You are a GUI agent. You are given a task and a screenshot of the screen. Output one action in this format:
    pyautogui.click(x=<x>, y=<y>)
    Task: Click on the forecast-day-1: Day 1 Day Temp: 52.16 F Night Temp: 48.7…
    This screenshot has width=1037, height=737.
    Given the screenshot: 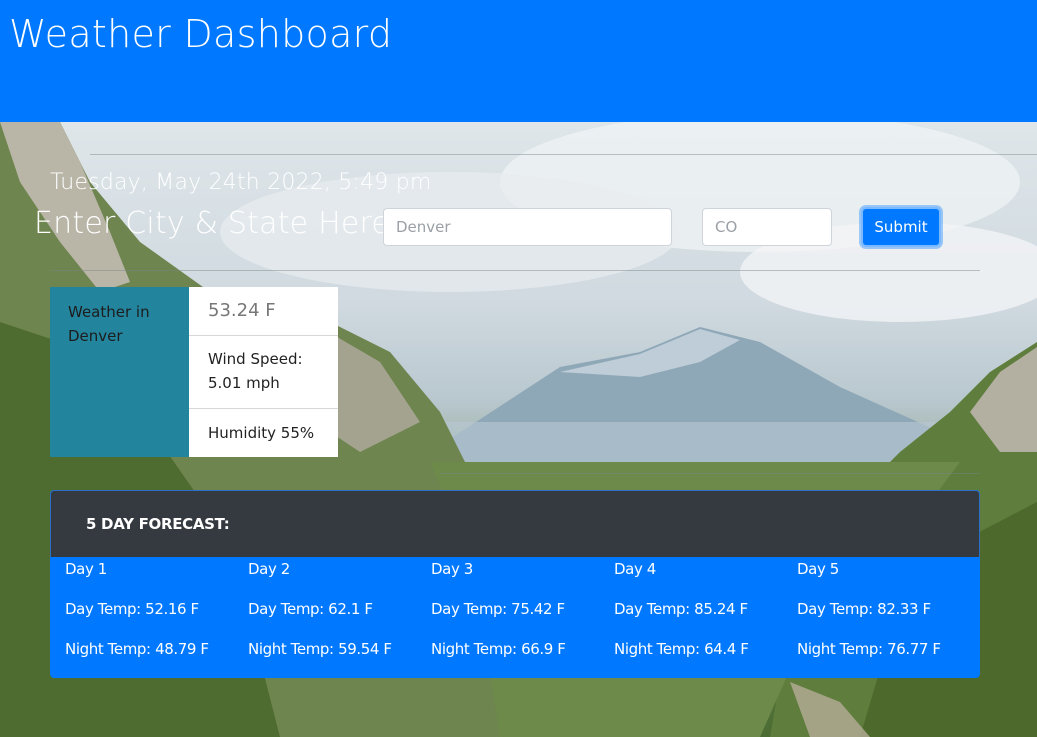 What is the action you would take?
    pyautogui.click(x=156, y=617)
    